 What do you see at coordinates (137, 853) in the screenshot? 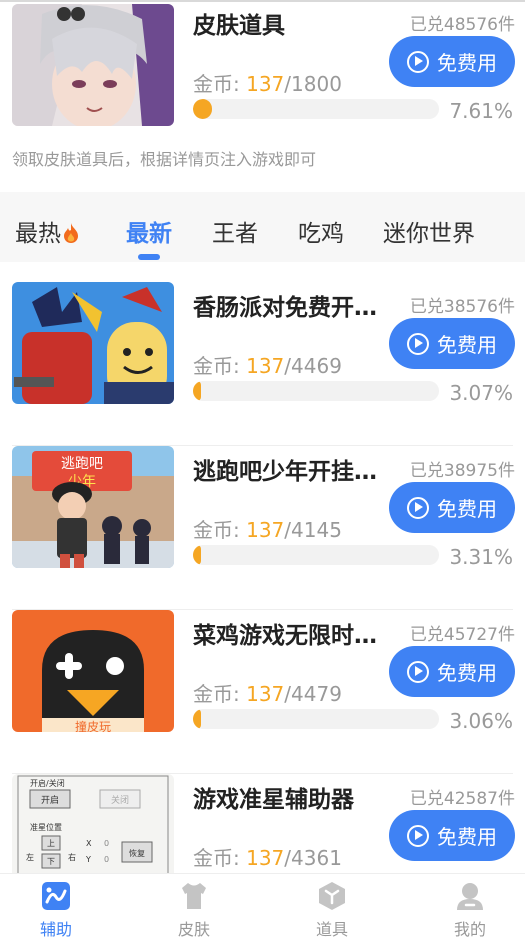
I see `thumbnail-text: 恢复` at bounding box center [137, 853].